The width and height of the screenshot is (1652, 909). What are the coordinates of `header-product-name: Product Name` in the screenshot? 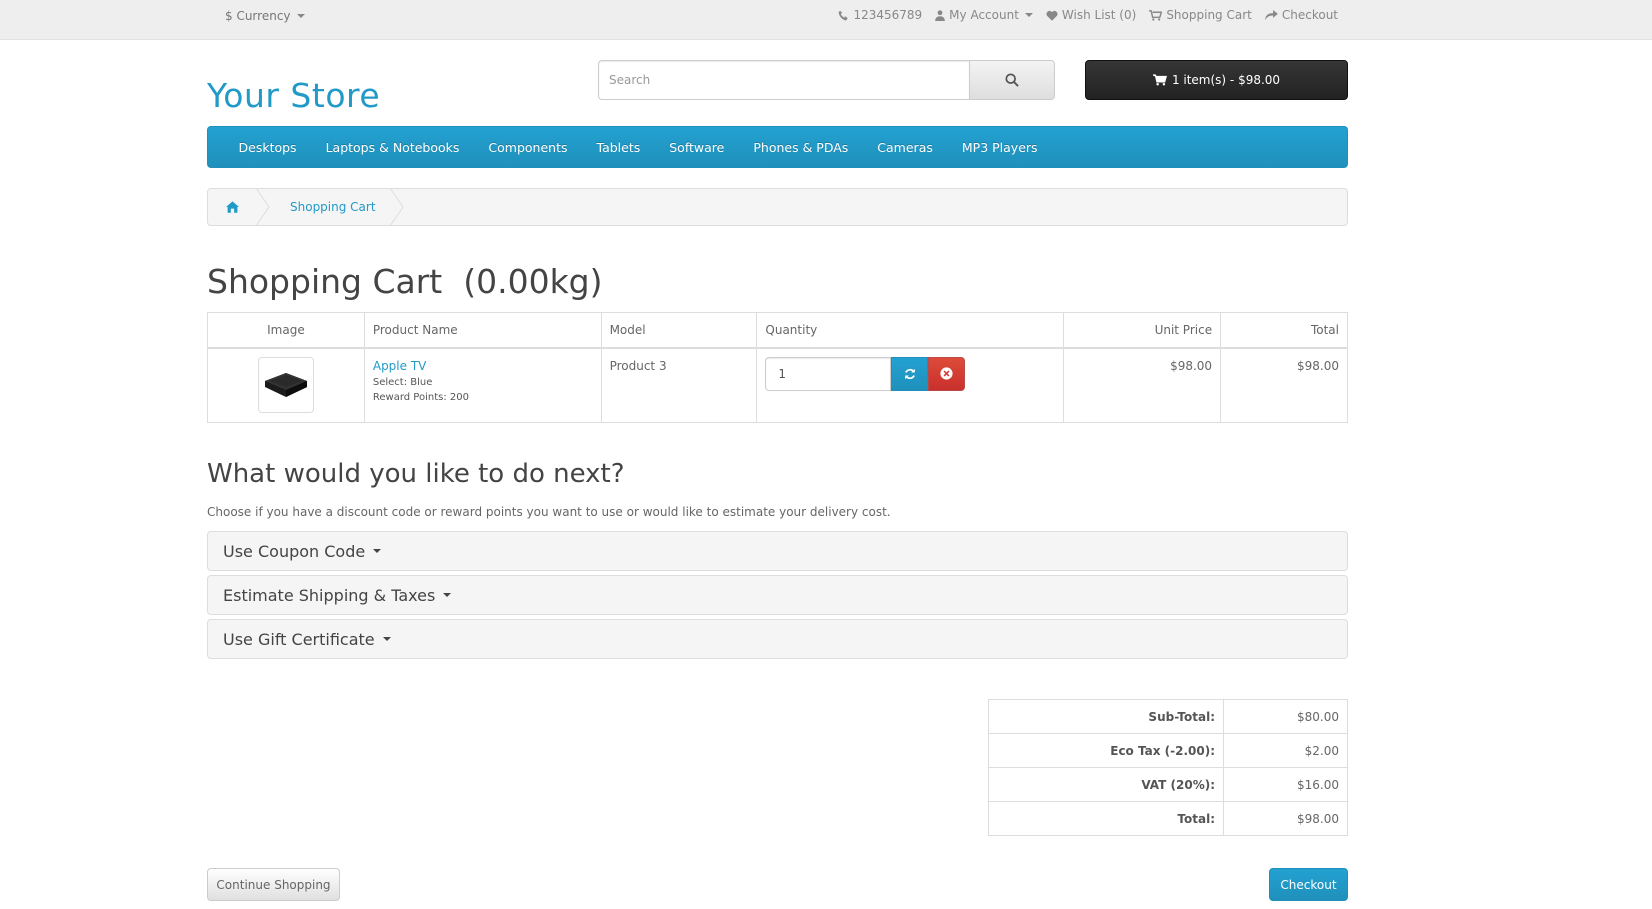 It's located at (482, 330).